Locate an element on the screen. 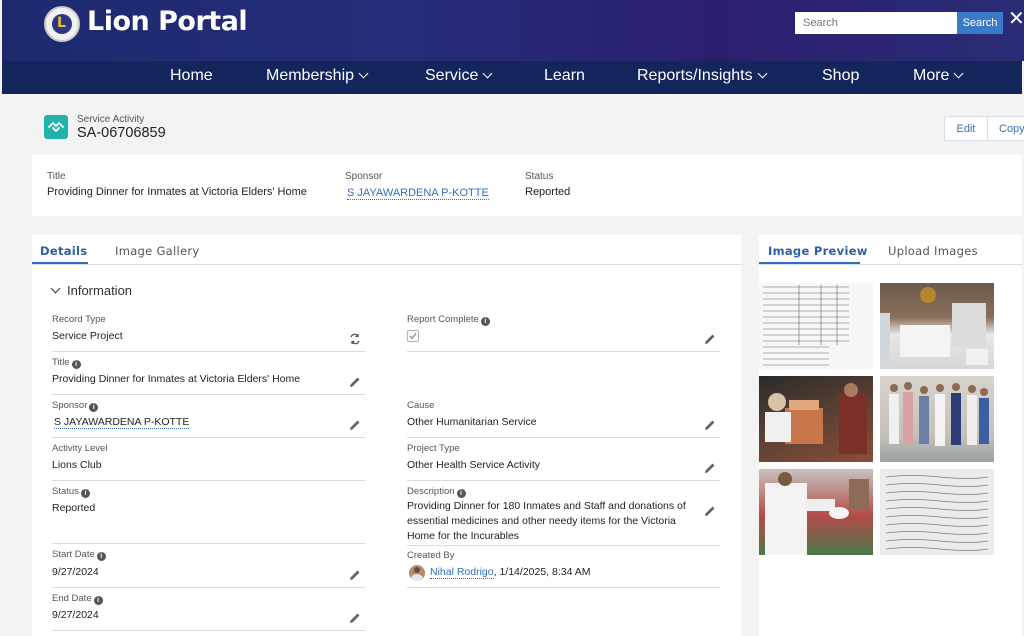 The width and height of the screenshot is (1024, 636). field-value-start-date: 9/27/2024 is located at coordinates (75, 572).